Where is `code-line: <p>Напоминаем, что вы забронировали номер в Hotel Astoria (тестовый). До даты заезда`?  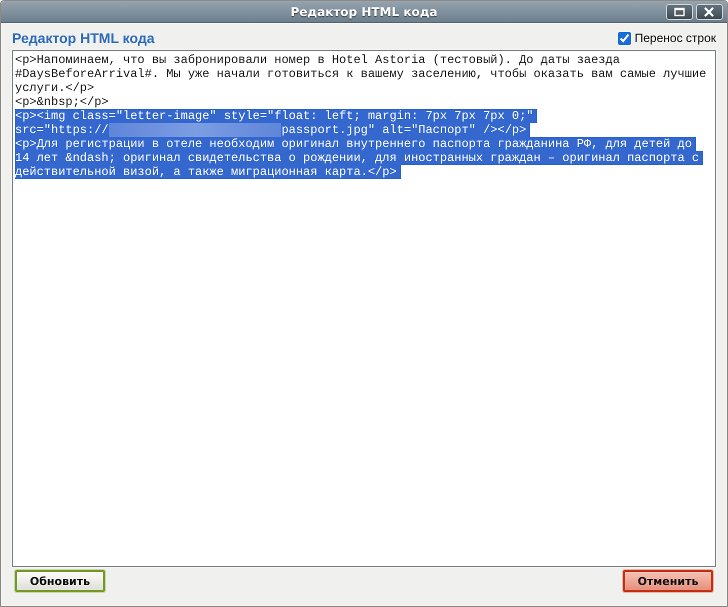
code-line: <p>Напоминаем, что вы забронировали номер в Hotel Astoria (тестовый). До даты заезда is located at coordinates (317, 60).